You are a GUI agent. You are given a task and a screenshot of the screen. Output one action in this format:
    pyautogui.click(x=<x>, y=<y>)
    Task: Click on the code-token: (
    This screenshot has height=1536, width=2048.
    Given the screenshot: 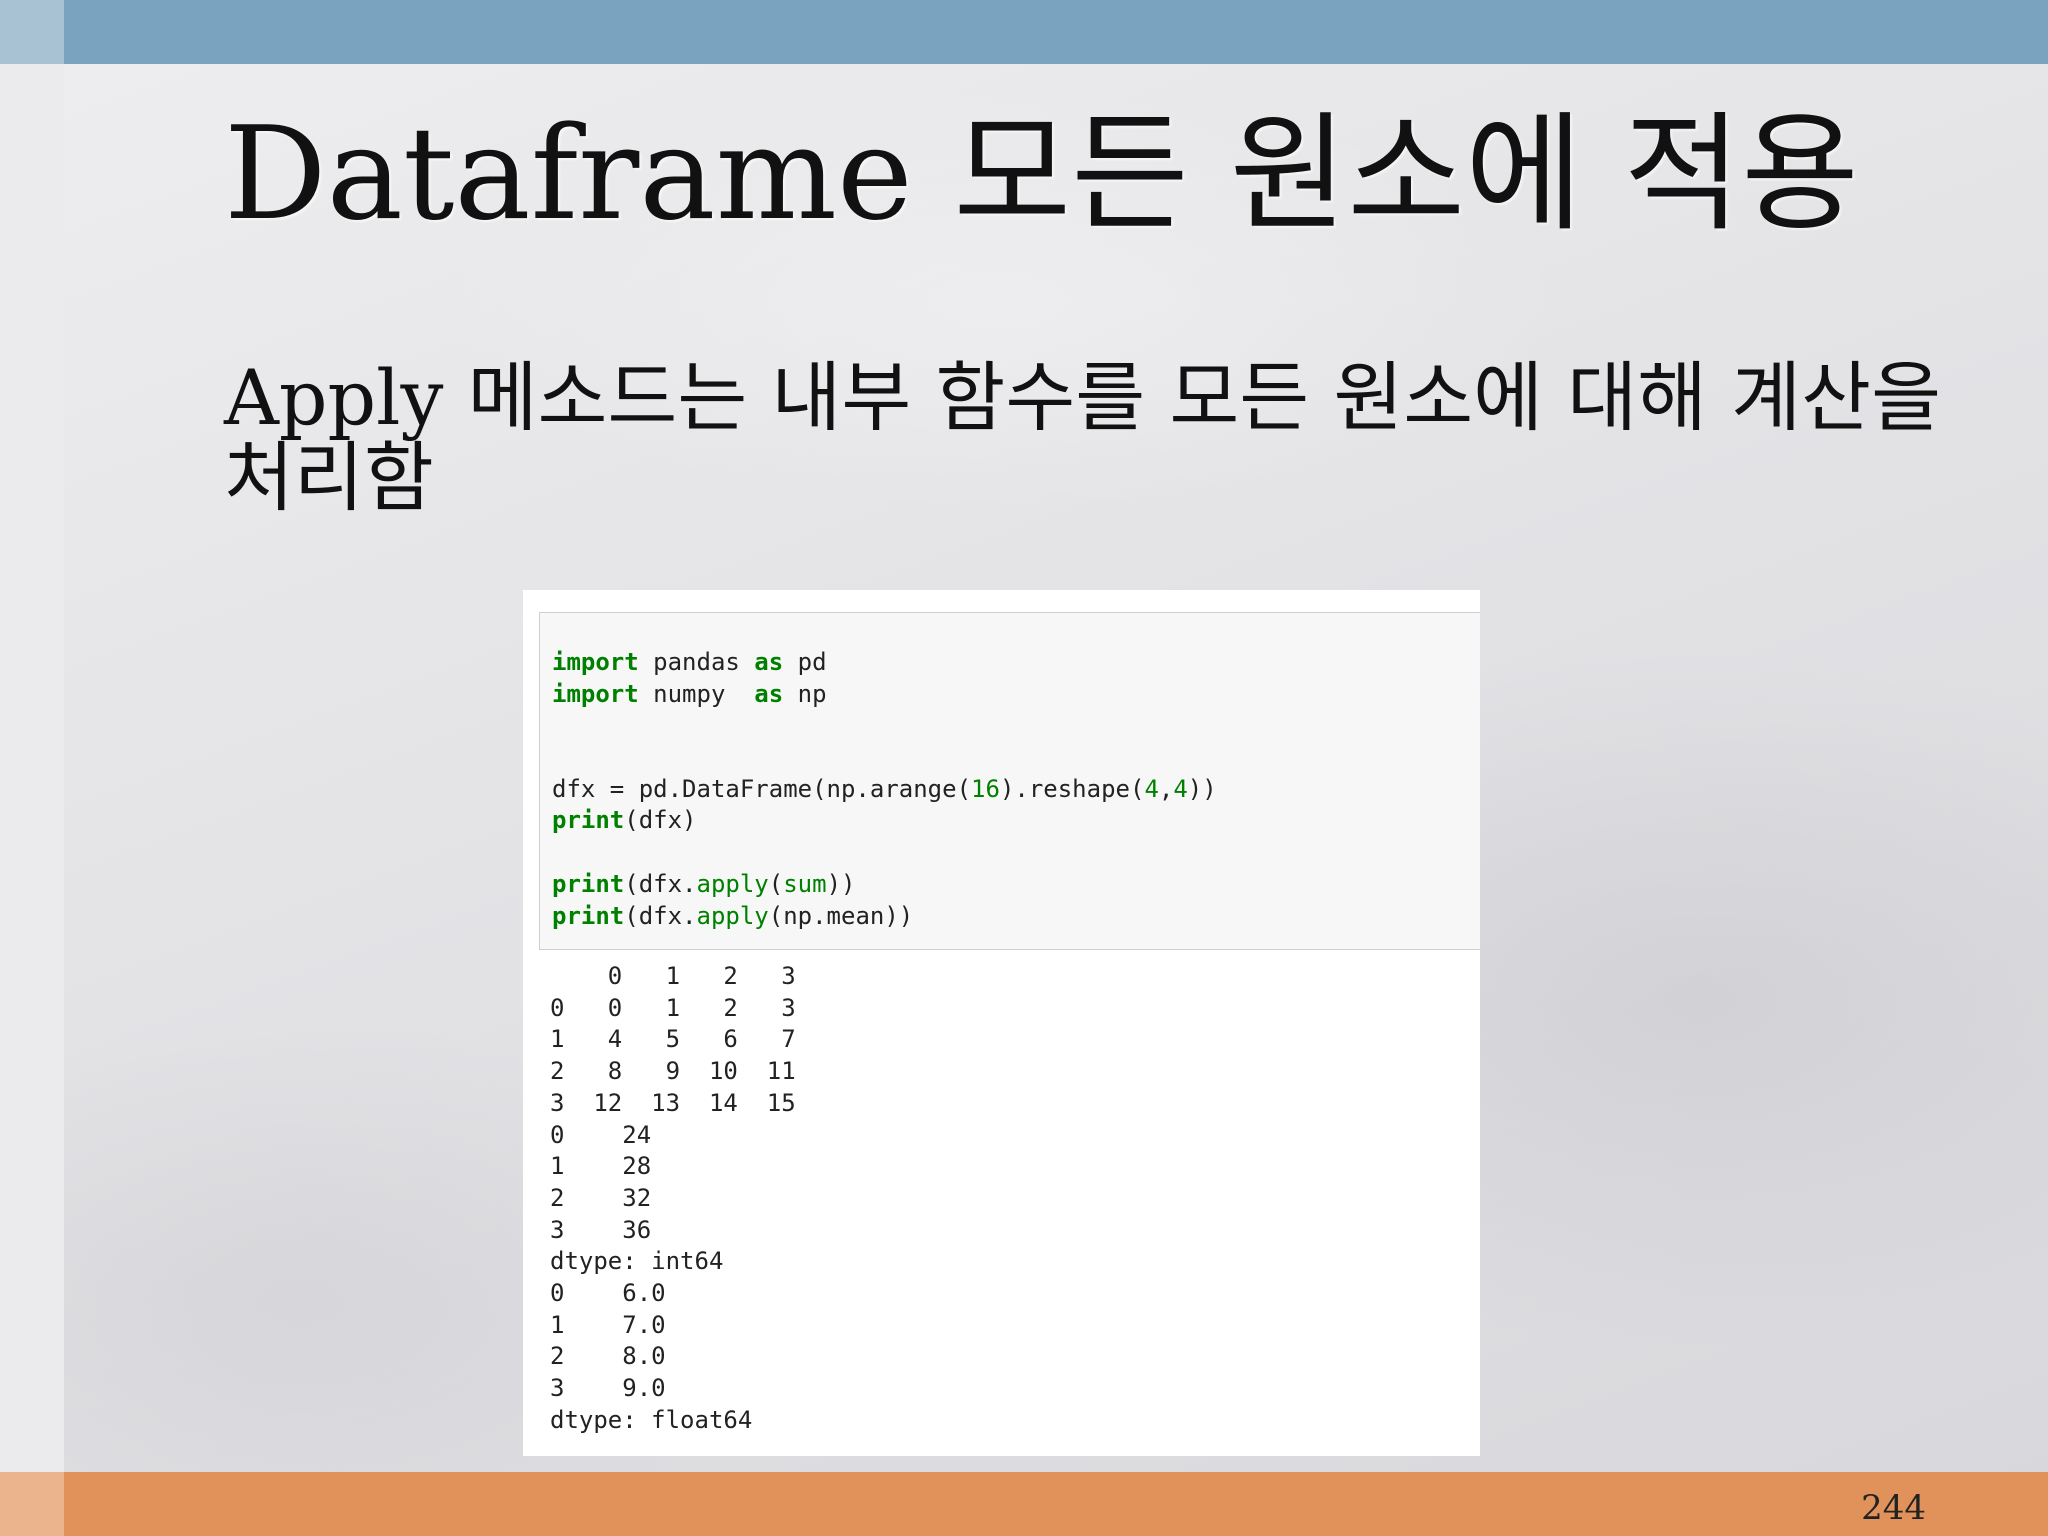 What is the action you would take?
    pyautogui.click(x=776, y=883)
    